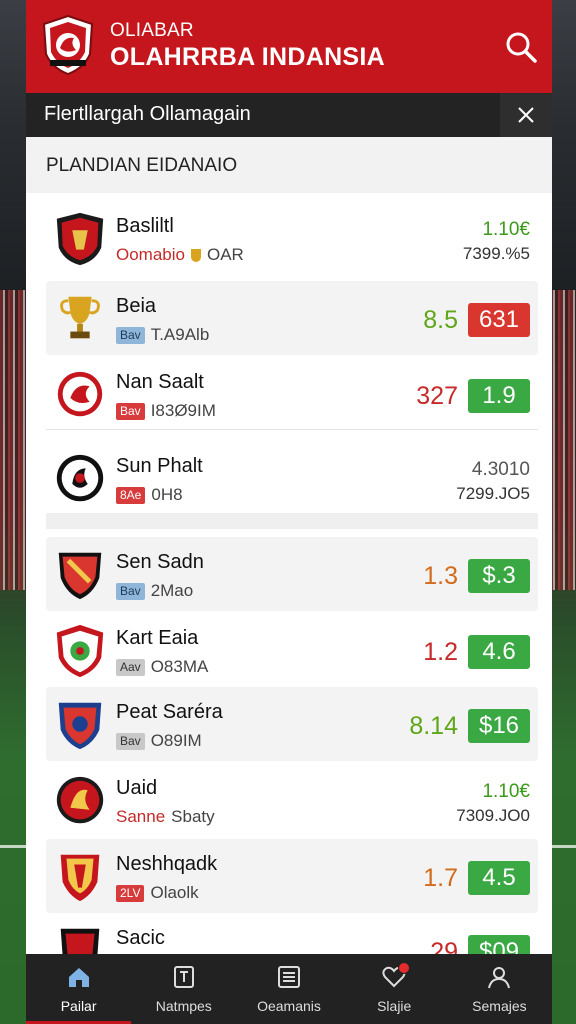  I want to click on odds-button: $09, so click(499, 944).